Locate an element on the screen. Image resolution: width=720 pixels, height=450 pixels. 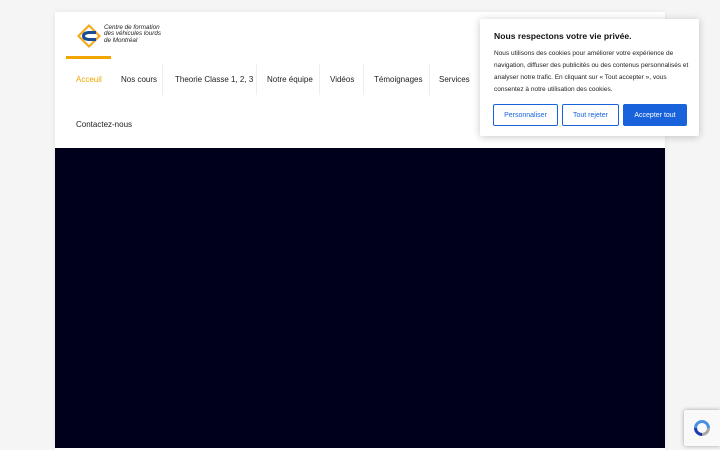
recaptcha-badge is located at coordinates (702, 428).